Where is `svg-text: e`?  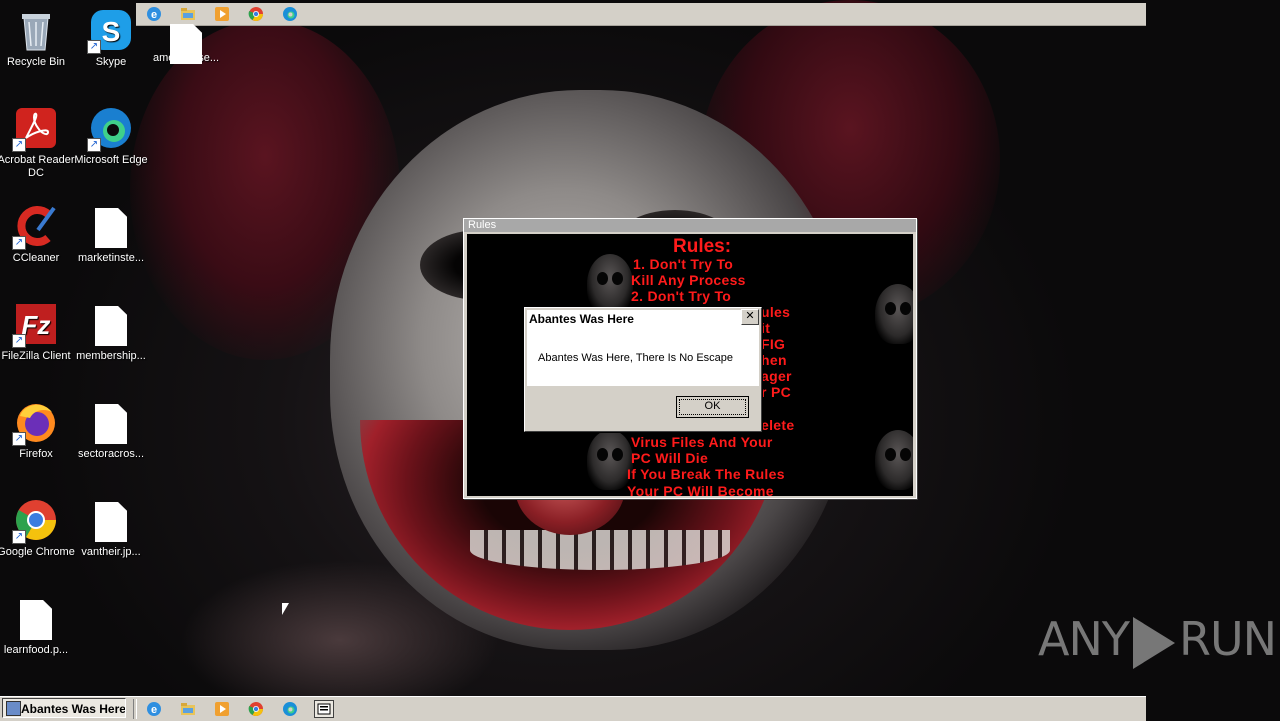
svg-text: e is located at coordinates (154, 710).